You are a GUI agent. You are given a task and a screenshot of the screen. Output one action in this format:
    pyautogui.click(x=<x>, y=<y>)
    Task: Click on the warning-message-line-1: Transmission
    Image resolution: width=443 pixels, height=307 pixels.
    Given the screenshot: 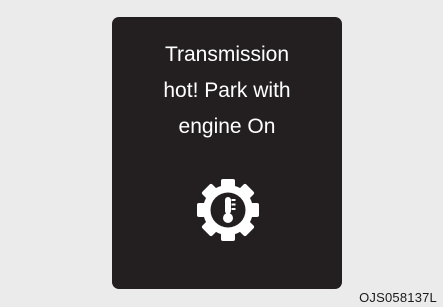 What is the action you would take?
    pyautogui.click(x=227, y=54)
    